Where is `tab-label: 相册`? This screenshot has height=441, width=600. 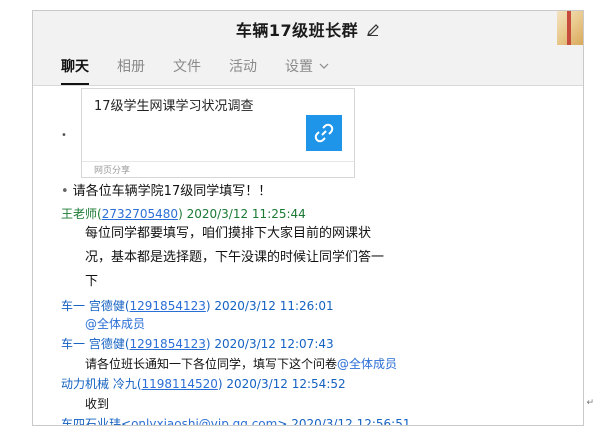 tab-label: 相册 is located at coordinates (131, 67).